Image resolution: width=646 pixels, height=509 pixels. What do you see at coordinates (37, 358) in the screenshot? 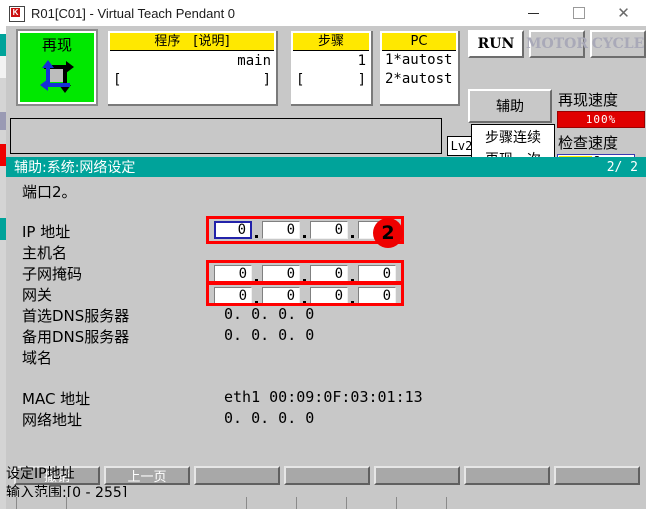
I see `label-domain-name: 域名` at bounding box center [37, 358].